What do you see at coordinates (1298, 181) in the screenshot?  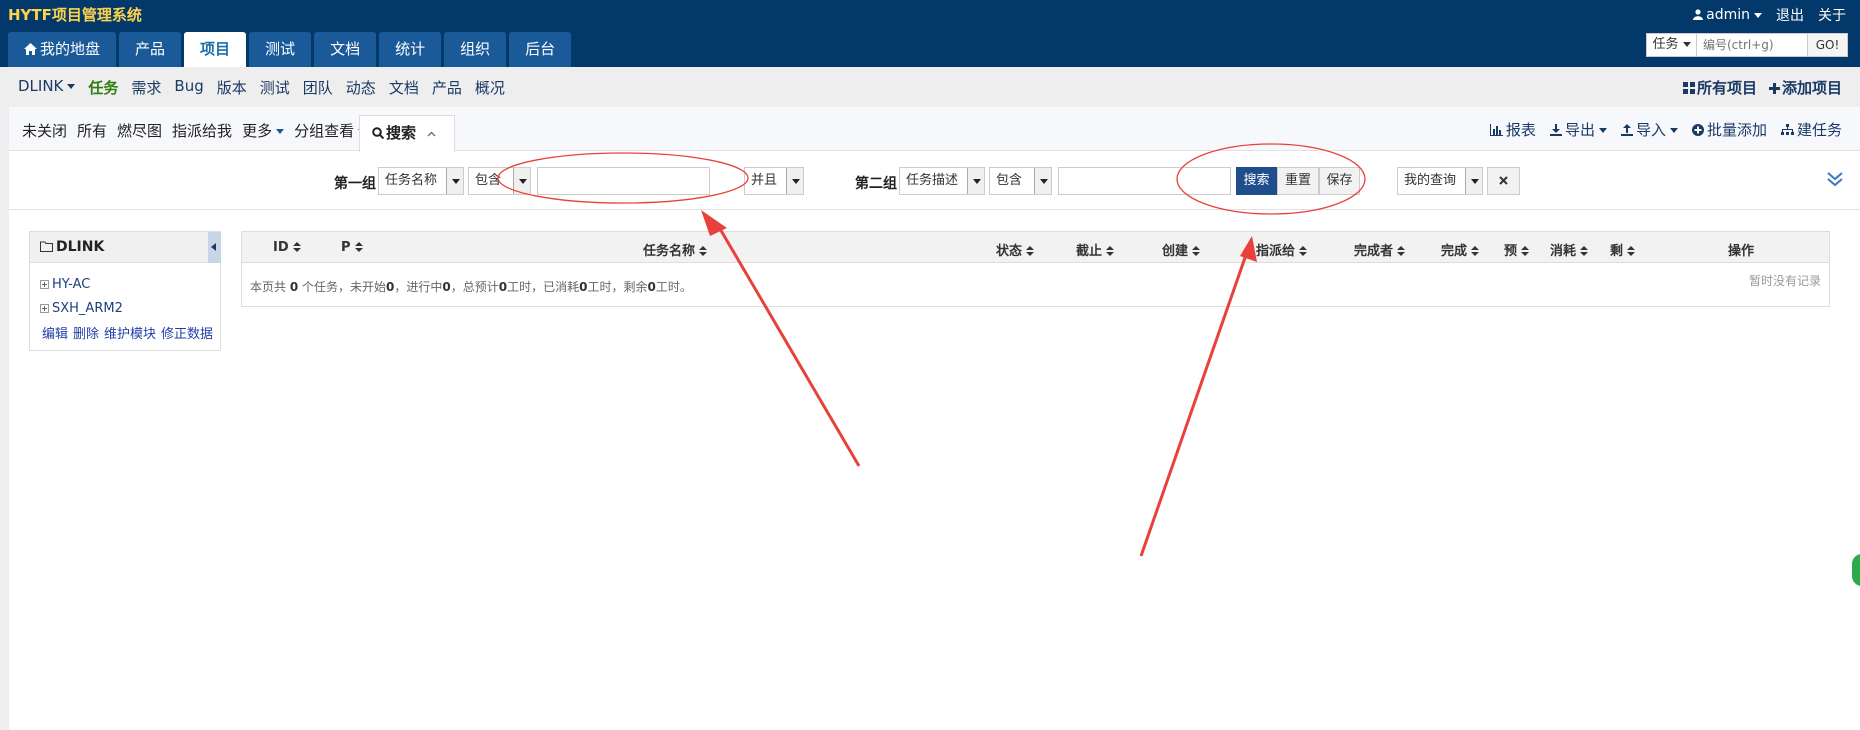 I see `reset-button: 重置` at bounding box center [1298, 181].